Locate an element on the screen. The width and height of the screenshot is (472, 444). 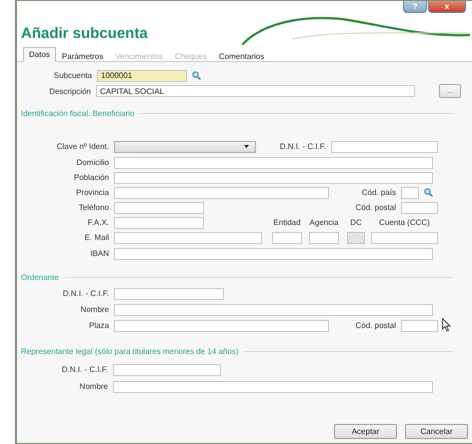
input-field: CAPITAL SOCIAL is located at coordinates (255, 91).